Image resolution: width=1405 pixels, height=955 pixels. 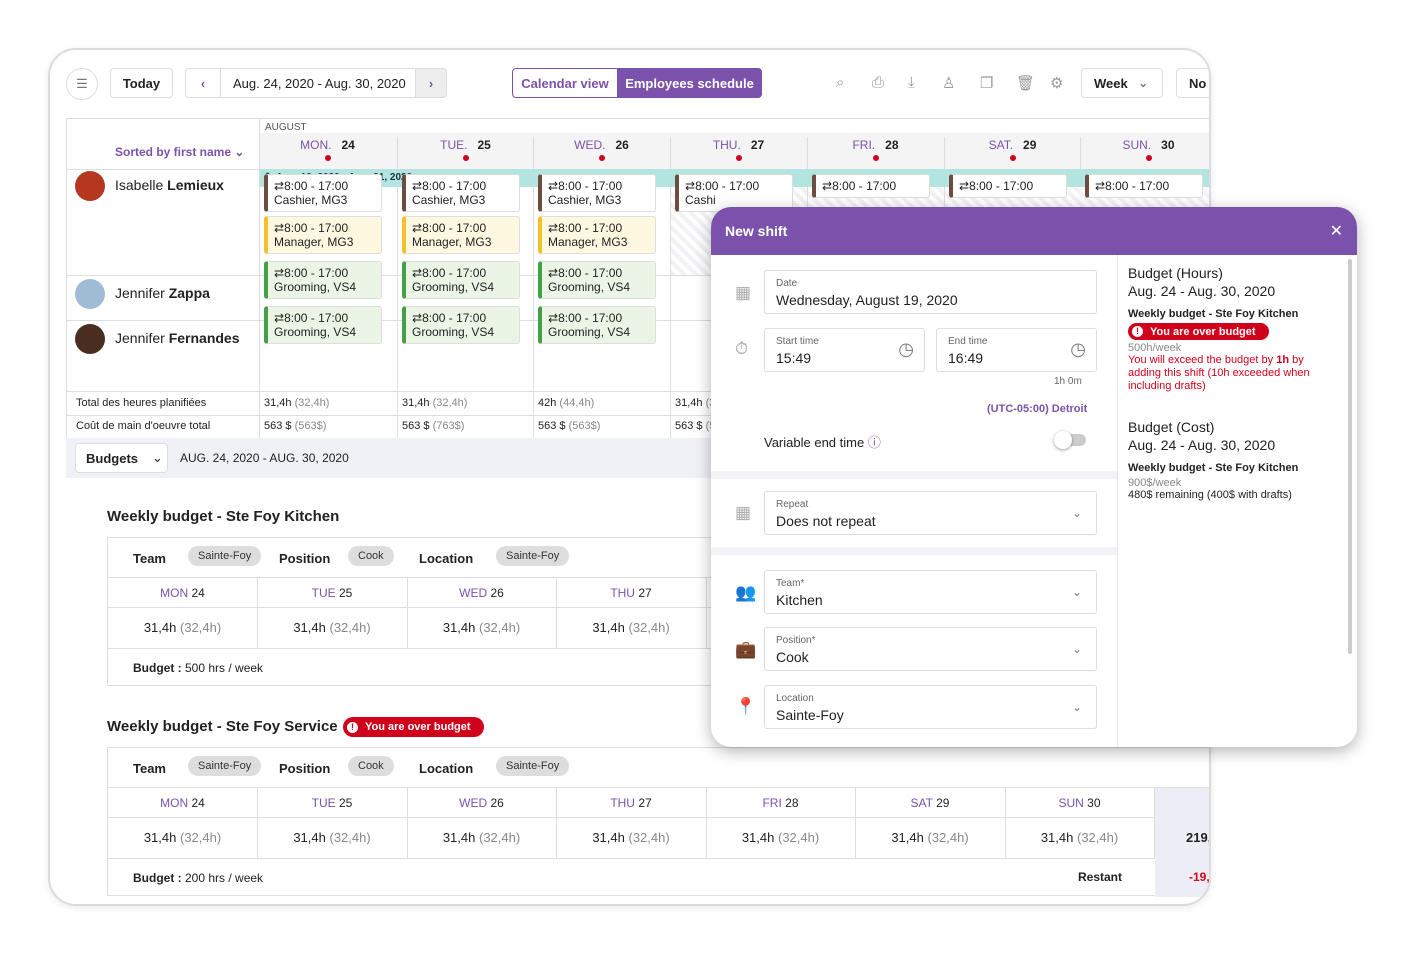 What do you see at coordinates (278, 426) in the screenshot?
I see `cost-value: 563 $` at bounding box center [278, 426].